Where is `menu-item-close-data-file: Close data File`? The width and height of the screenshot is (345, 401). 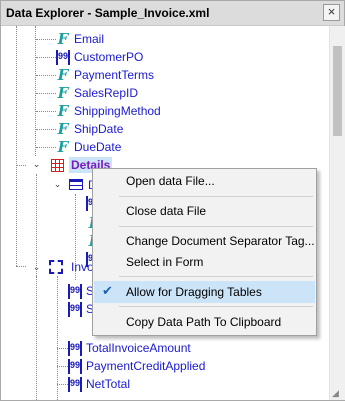
menu-item-close-data-file: Close data File is located at coordinates (204, 211).